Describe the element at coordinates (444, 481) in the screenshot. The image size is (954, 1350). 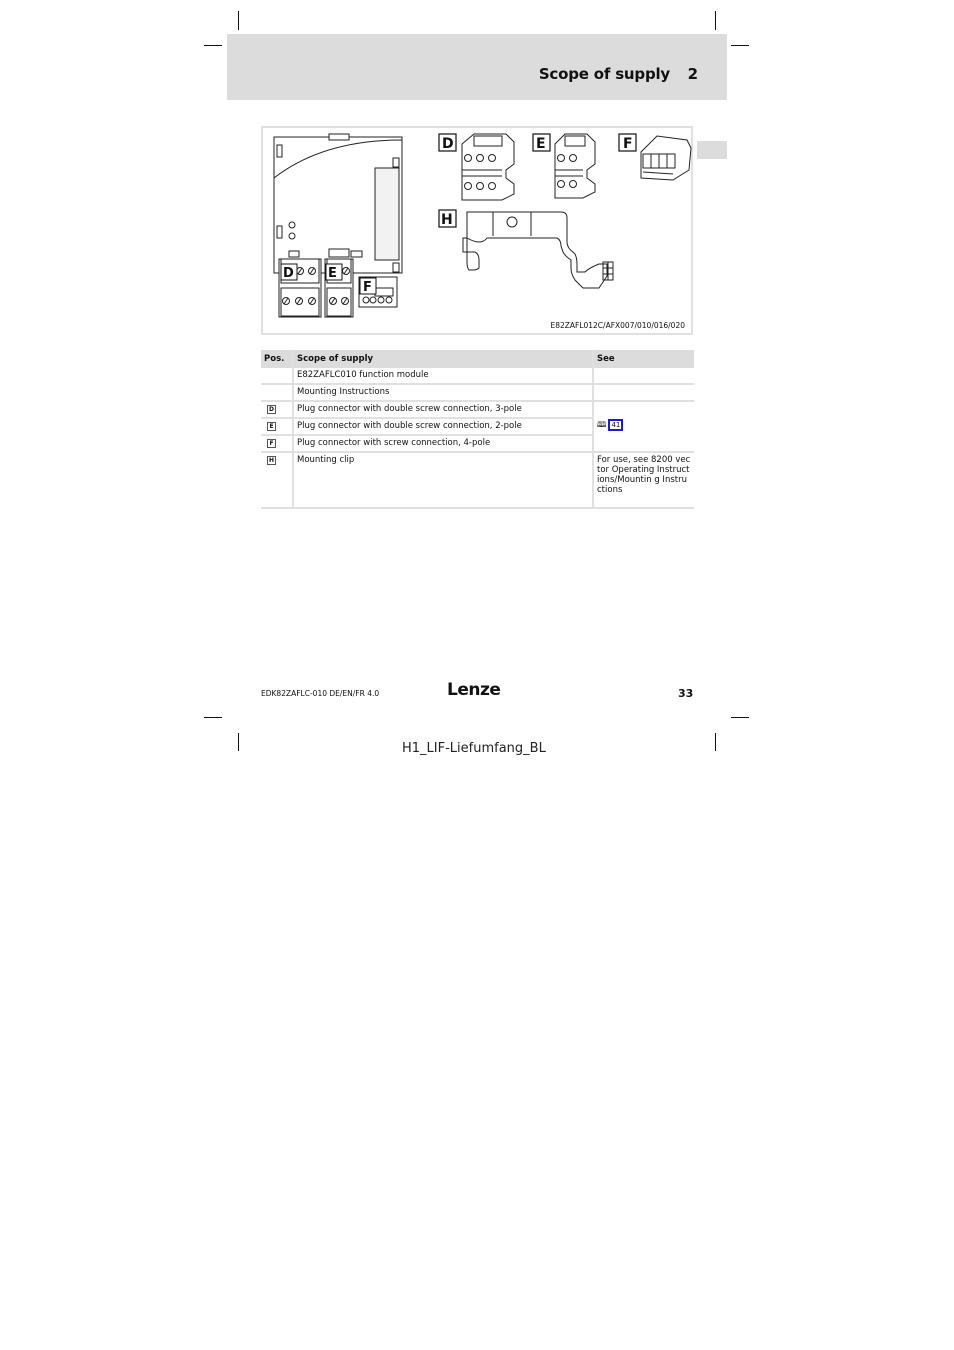
I see `row-scope: Mounting clip` at that location.